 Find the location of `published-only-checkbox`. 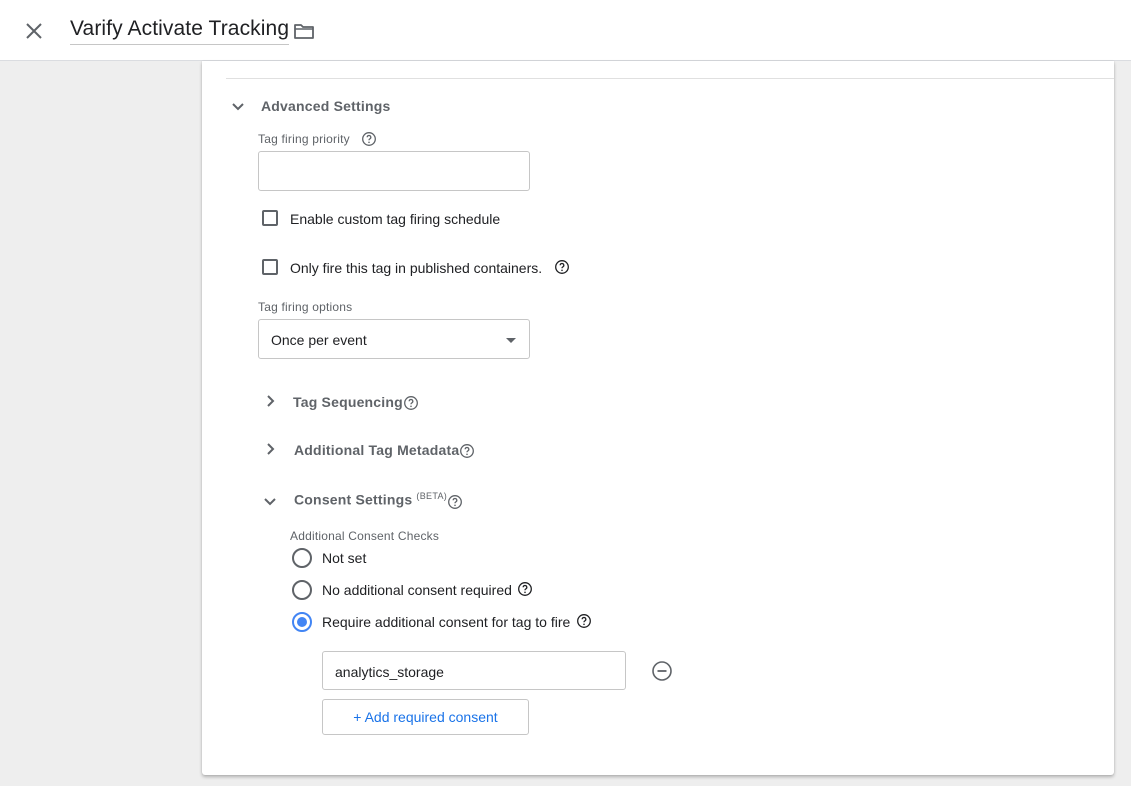

published-only-checkbox is located at coordinates (270, 267).